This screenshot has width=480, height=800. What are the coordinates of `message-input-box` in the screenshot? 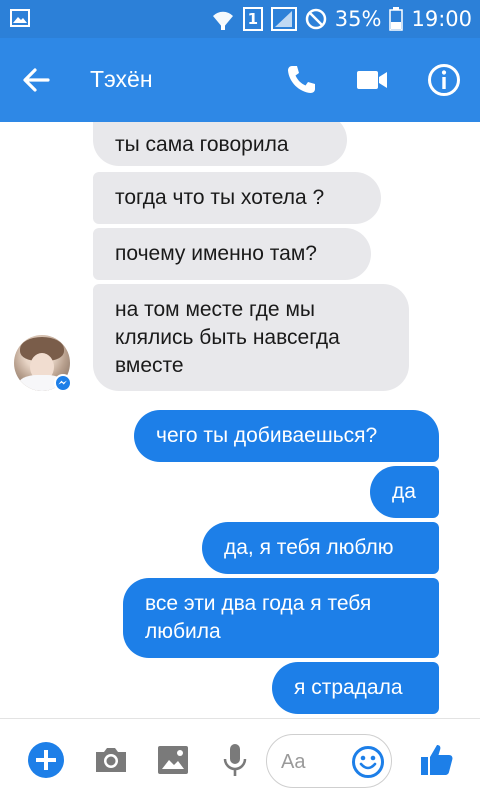 It's located at (329, 761).